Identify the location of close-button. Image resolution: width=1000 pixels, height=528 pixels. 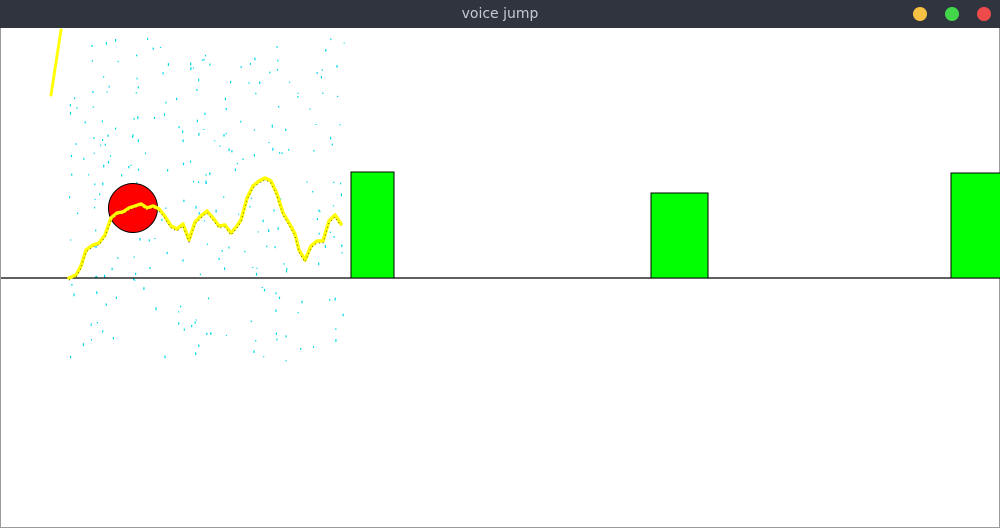
(984, 14).